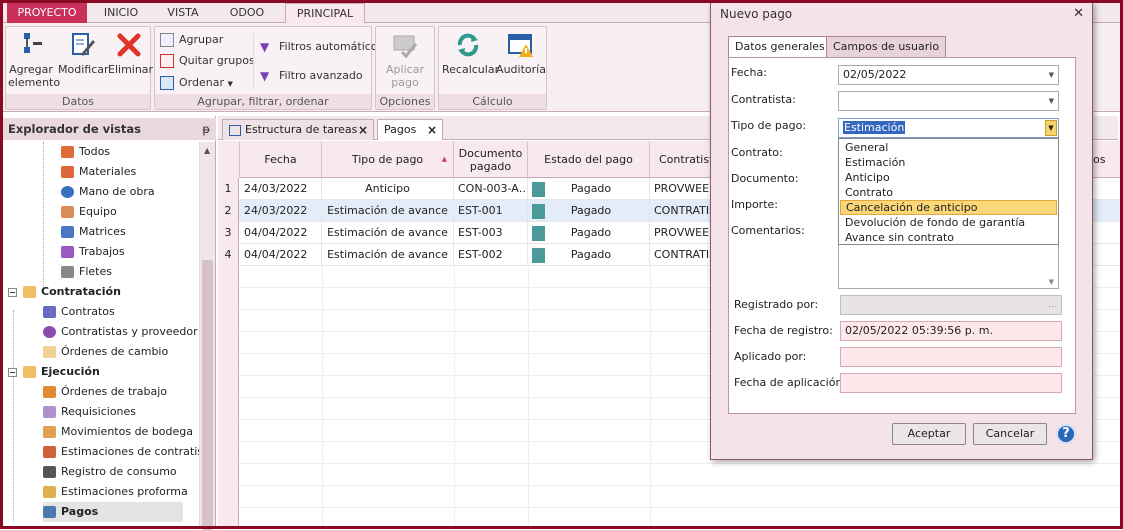  I want to click on dropdown-option: Estimación, so click(948, 162).